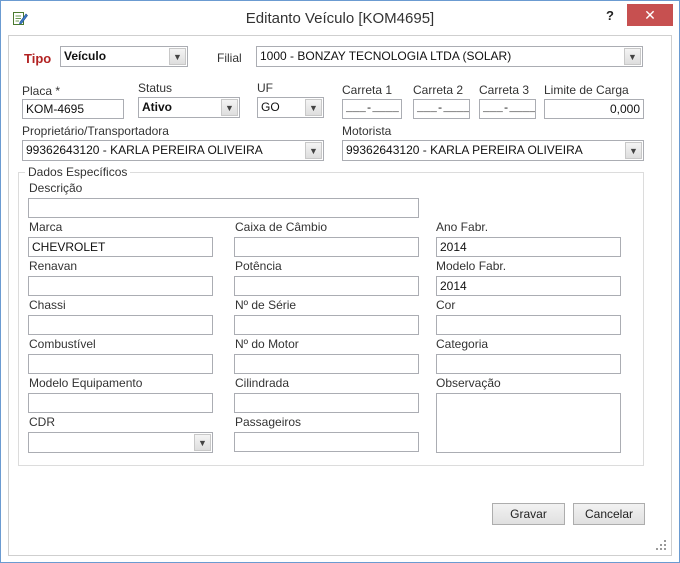 The width and height of the screenshot is (680, 563). Describe the element at coordinates (78, 172) in the screenshot. I see `dados-especificos-legend: Dados Específicos` at that location.